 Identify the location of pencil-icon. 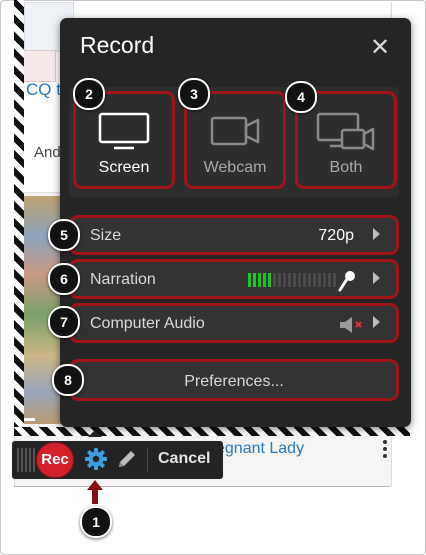
(127, 459).